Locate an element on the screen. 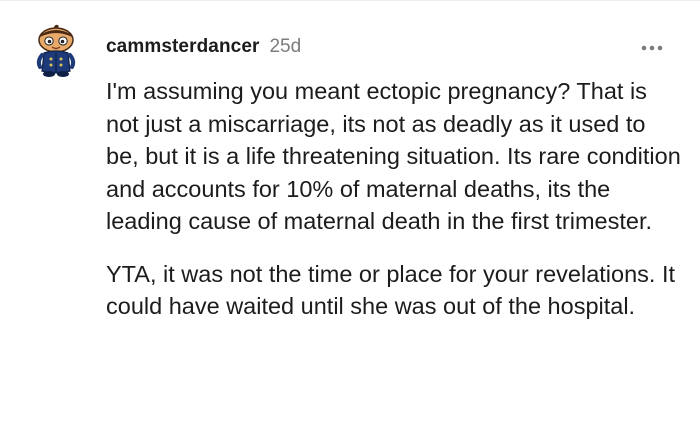 The height and width of the screenshot is (434, 700). comment-header: cammsterdancer 25d is located at coordinates (203, 49).